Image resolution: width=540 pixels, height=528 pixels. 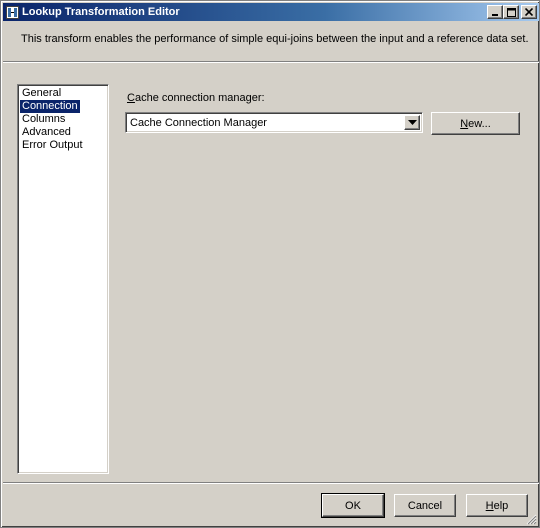 I want to click on ok-button: OK, so click(x=353, y=505).